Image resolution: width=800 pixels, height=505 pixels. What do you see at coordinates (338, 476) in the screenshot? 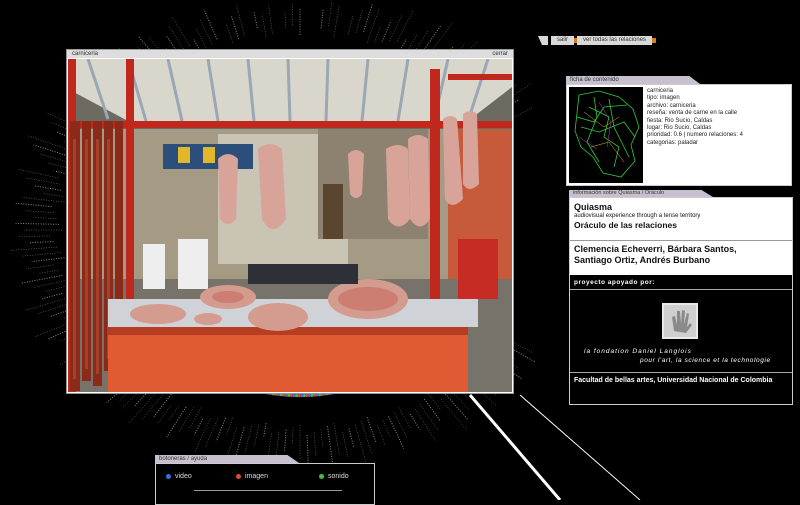
I see `legend-sonido-label: sonido` at bounding box center [338, 476].